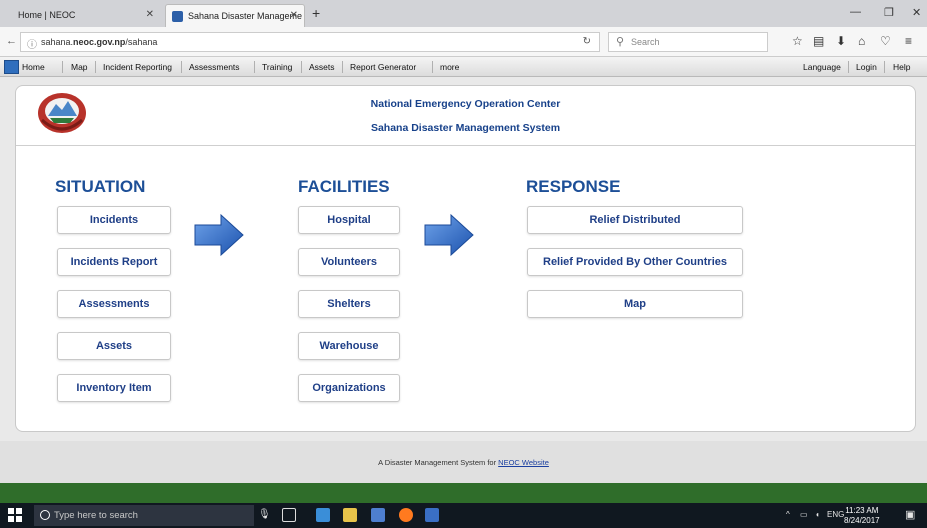 This screenshot has width=927, height=528. Describe the element at coordinates (523, 462) in the screenshot. I see `neoc-website-link: NEOC Website` at that location.